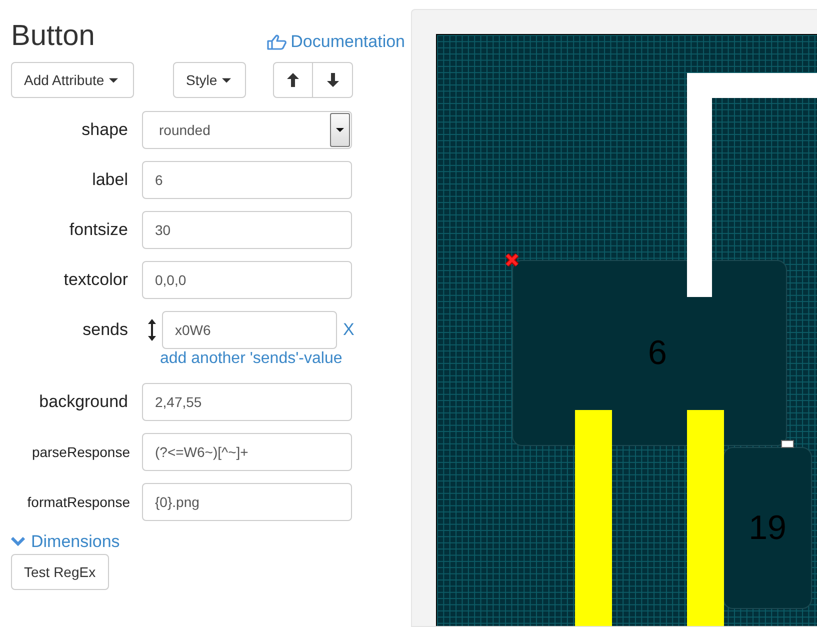  What do you see at coordinates (512, 260) in the screenshot?
I see `delete-handle-icon` at bounding box center [512, 260].